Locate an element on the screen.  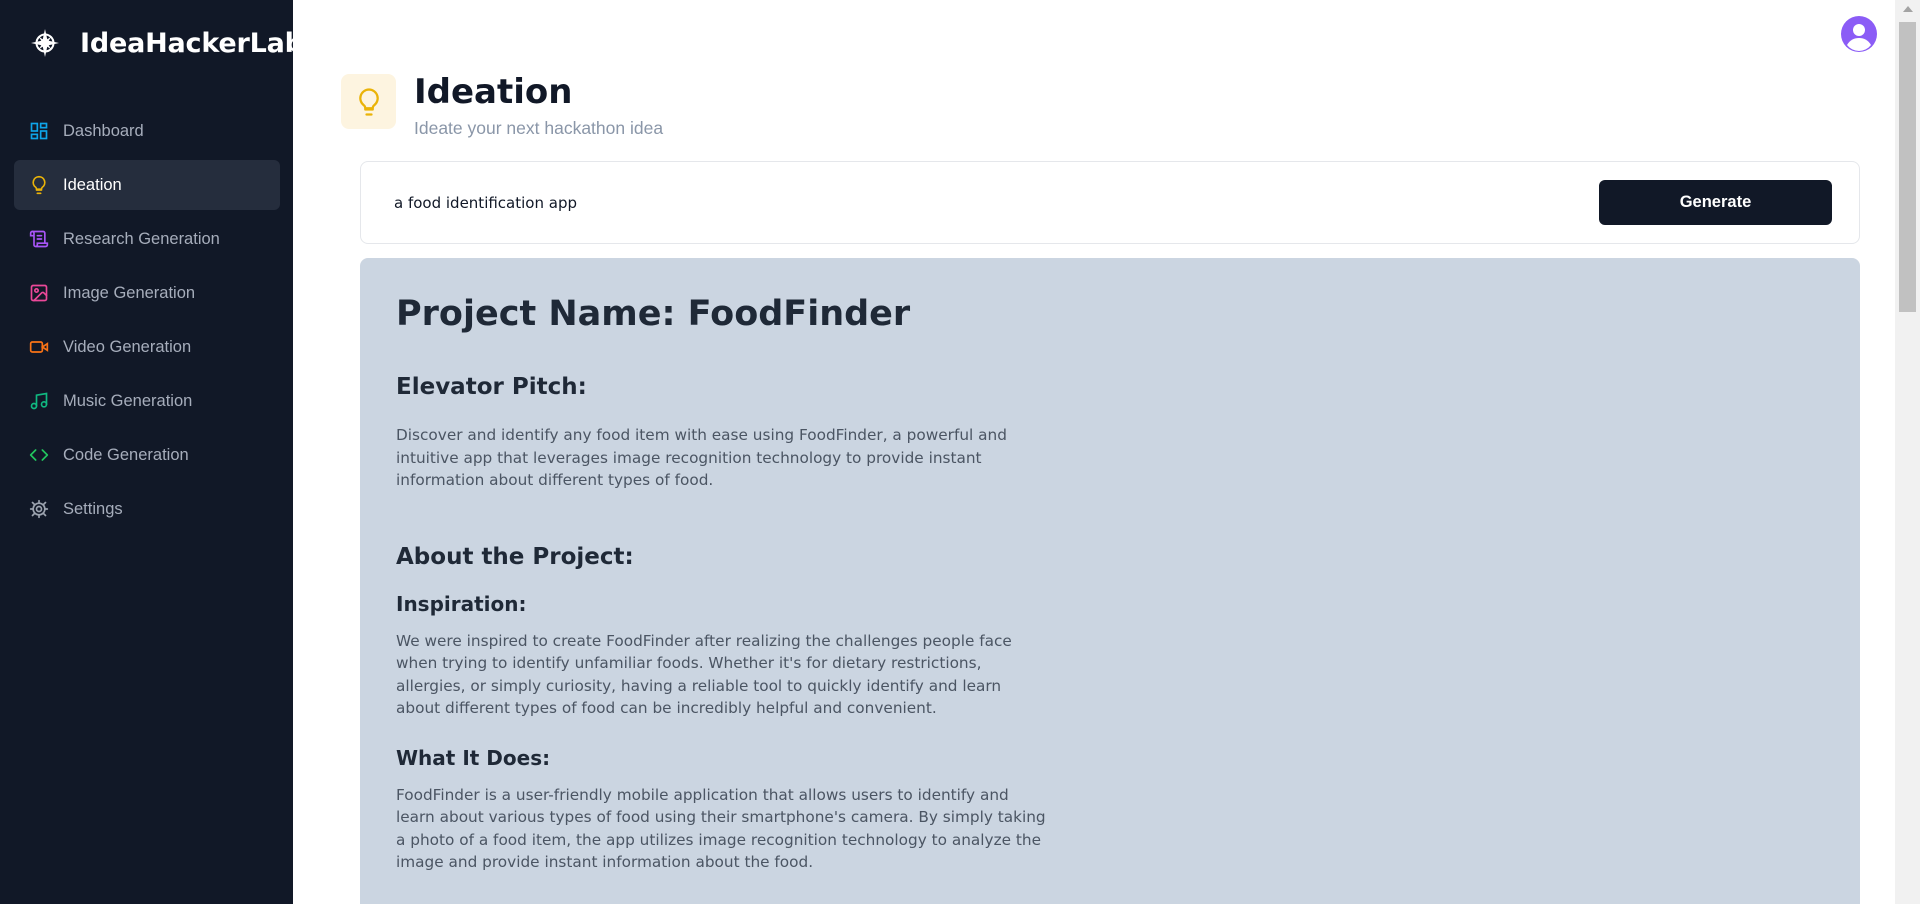
sidebar-item-video-generation: Video Generation is located at coordinates (147, 347).